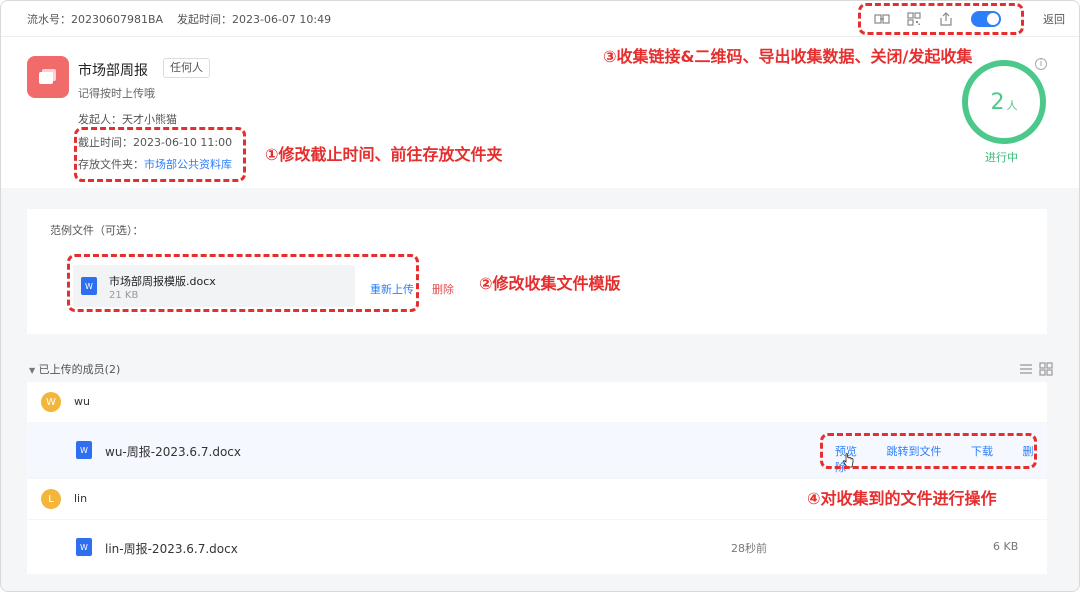 The width and height of the screenshot is (1080, 592). What do you see at coordinates (1012, 105) in the screenshot?
I see `upload-count-unit: 人` at bounding box center [1012, 105].